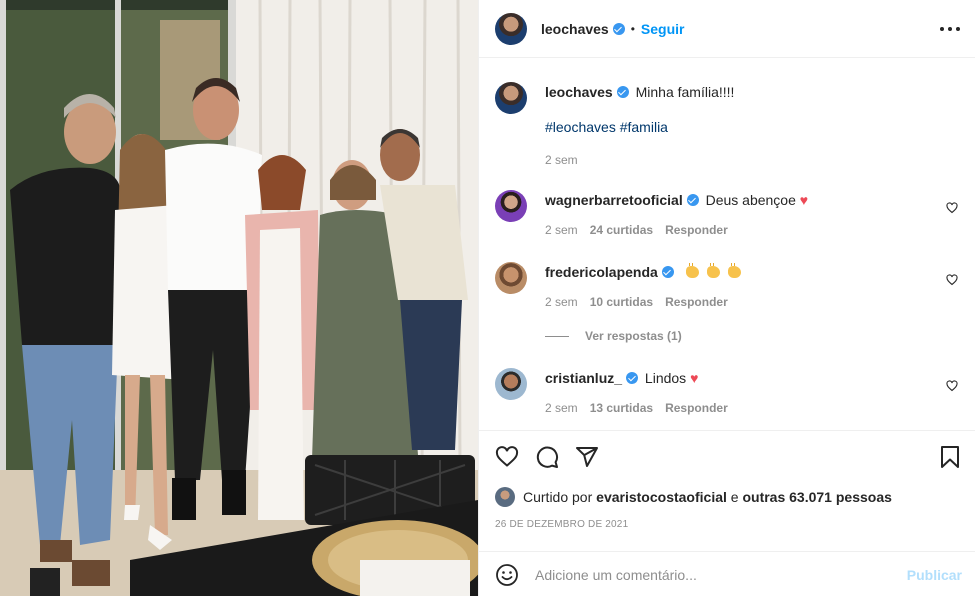 The height and width of the screenshot is (596, 975). What do you see at coordinates (575, 29) in the screenshot?
I see `author-username: leochaves` at bounding box center [575, 29].